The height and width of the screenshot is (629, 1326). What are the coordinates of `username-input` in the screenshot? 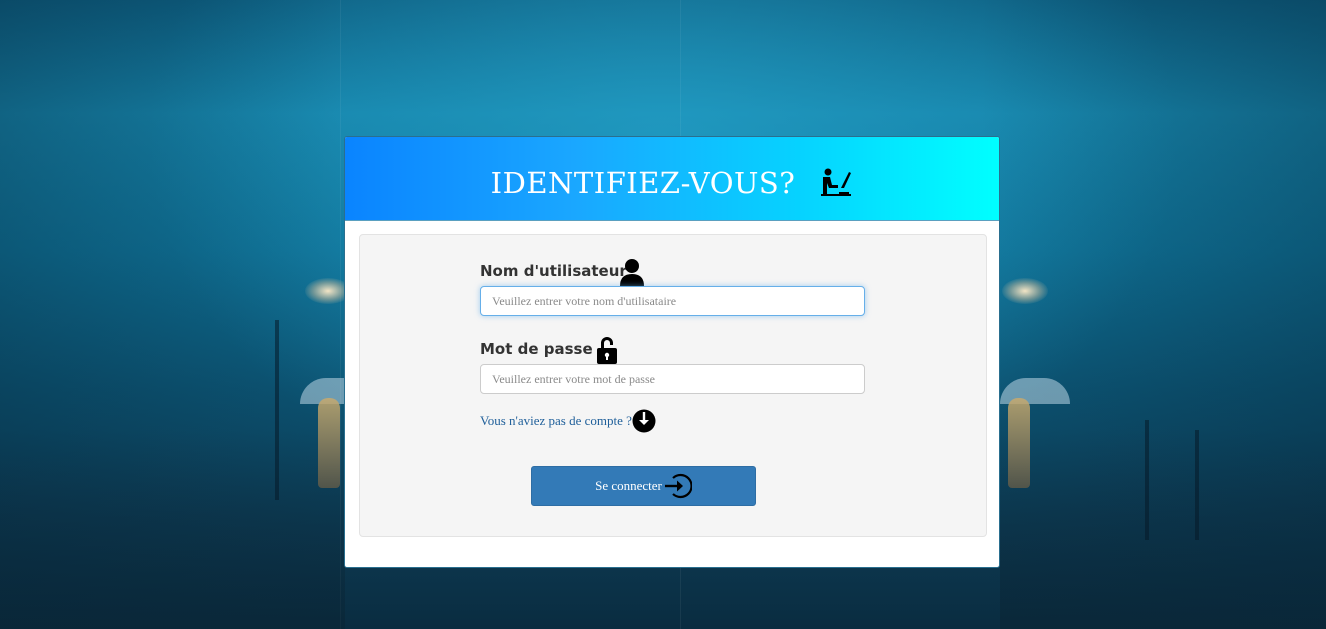 It's located at (672, 301).